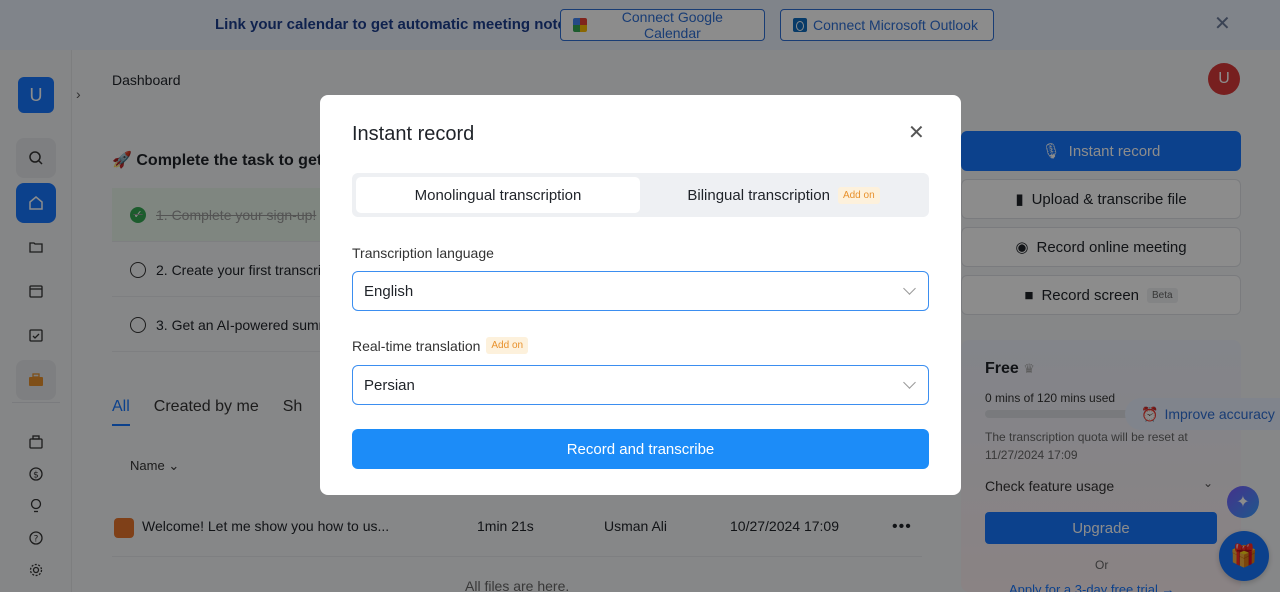 The image size is (1280, 592). I want to click on translation-label-text: Real-time translation, so click(416, 345).